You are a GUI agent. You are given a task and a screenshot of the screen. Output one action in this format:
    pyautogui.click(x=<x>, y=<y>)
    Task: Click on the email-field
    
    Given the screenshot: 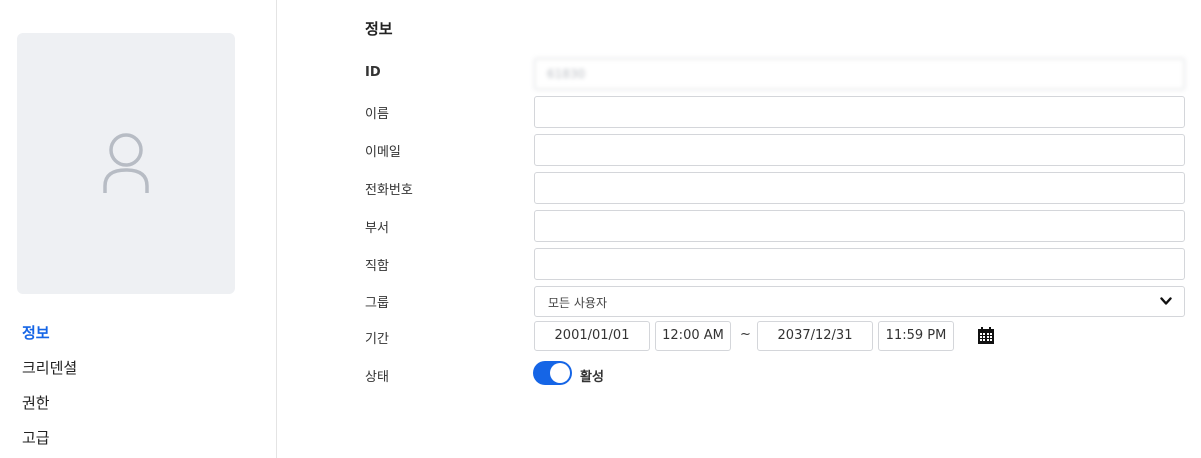 What is the action you would take?
    pyautogui.click(x=859, y=150)
    